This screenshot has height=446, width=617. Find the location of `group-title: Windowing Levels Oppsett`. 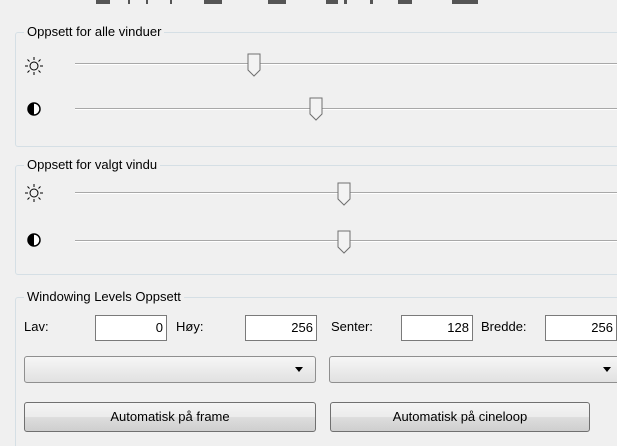

group-title: Windowing Levels Oppsett is located at coordinates (104, 297).